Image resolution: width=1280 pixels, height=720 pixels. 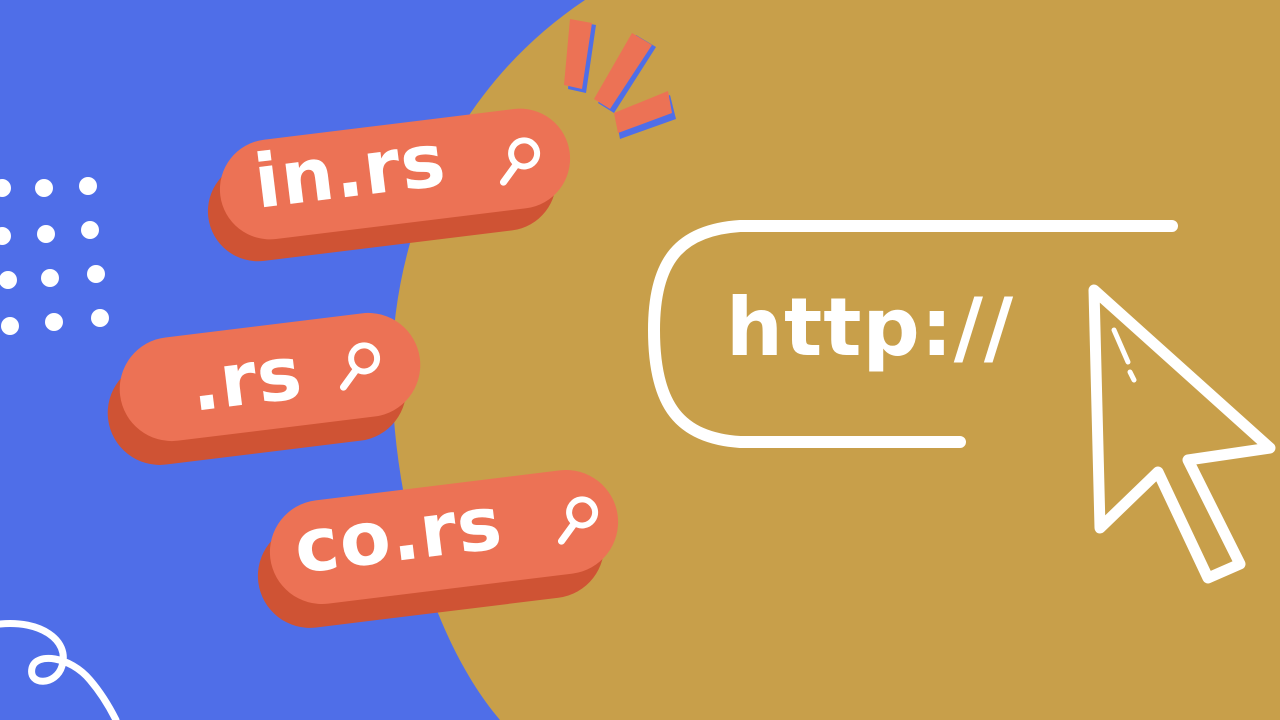 What do you see at coordinates (54, 256) in the screenshot?
I see `dots-pattern` at bounding box center [54, 256].